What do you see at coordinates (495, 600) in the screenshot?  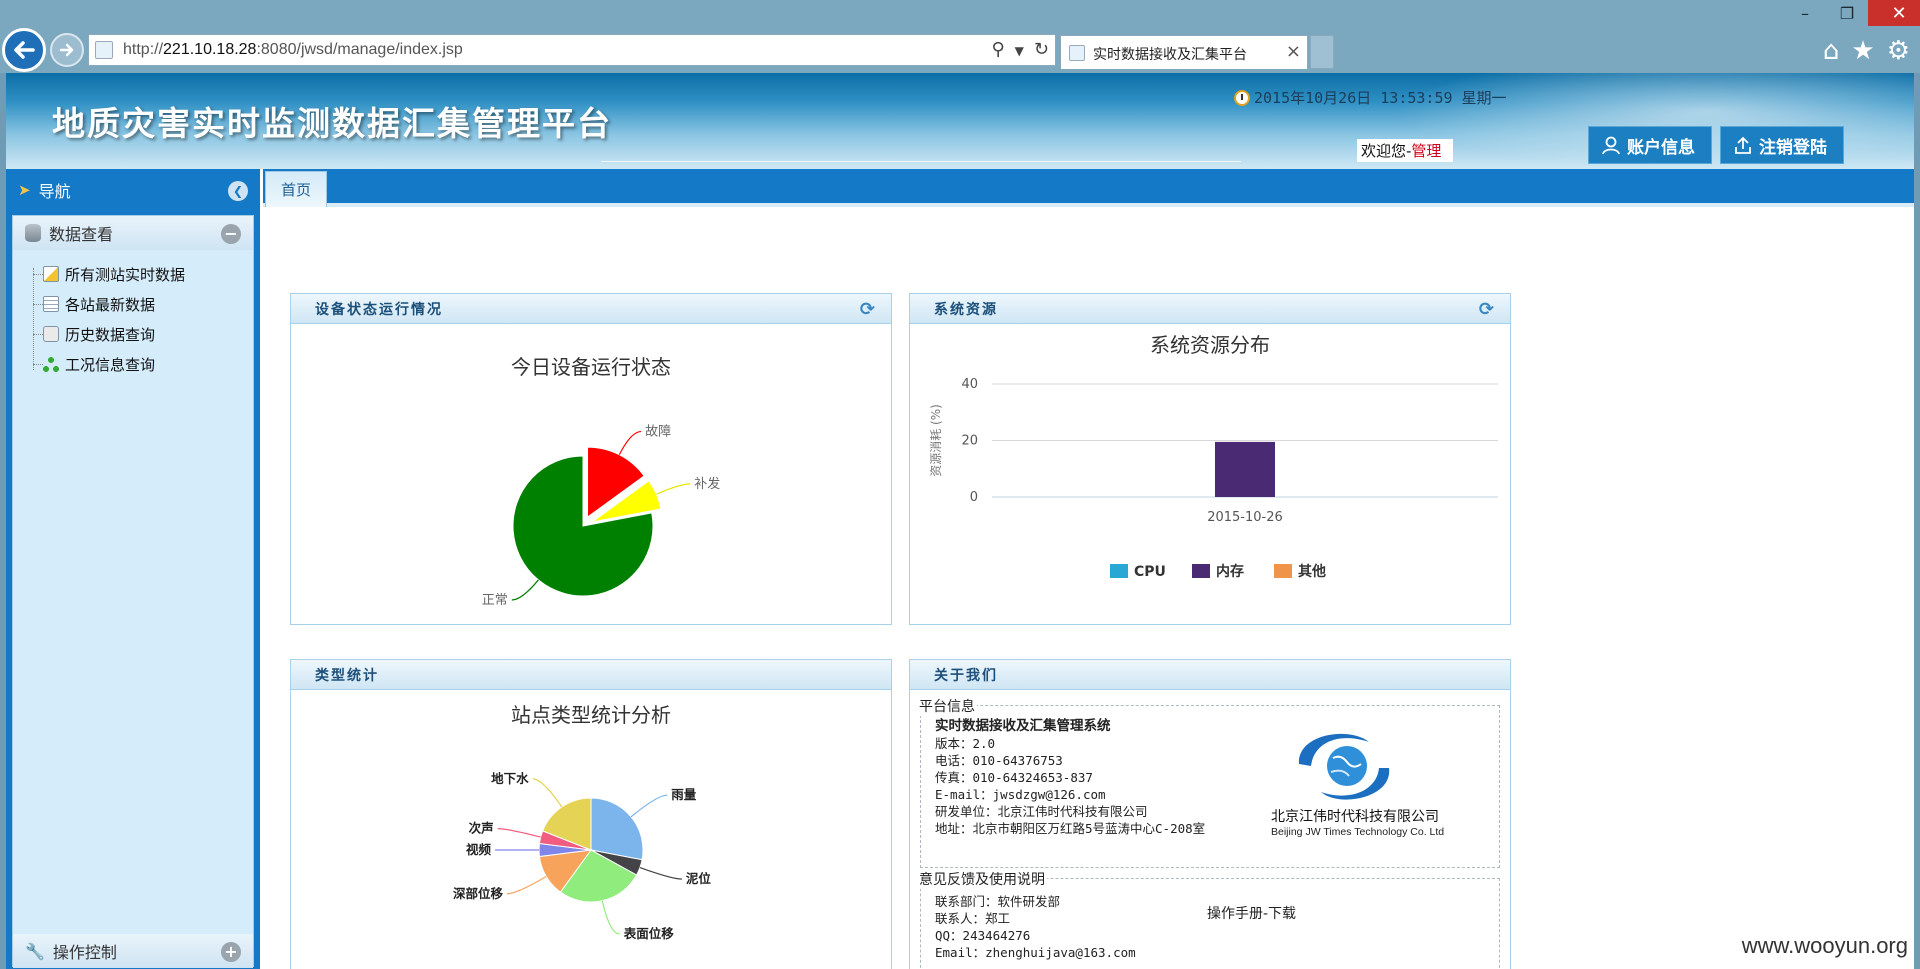 I see `pie-label-2: 正常` at bounding box center [495, 600].